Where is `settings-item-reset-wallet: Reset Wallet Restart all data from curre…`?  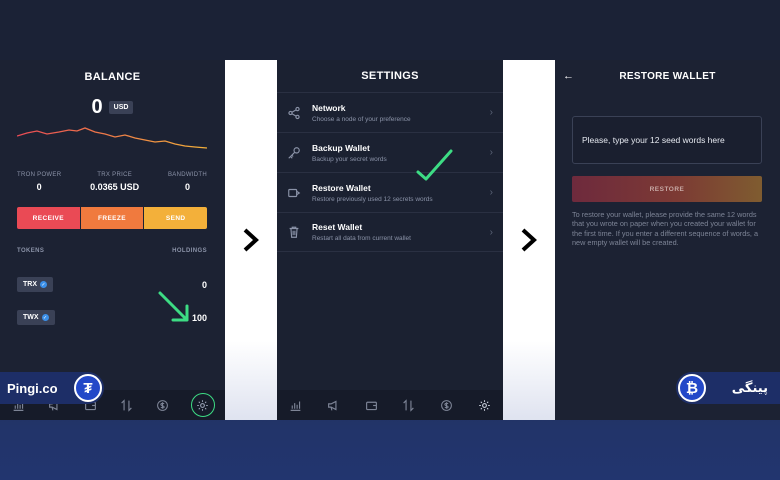
settings-item-reset-wallet: Reset Wallet Restart all data from curre… is located at coordinates (390, 232).